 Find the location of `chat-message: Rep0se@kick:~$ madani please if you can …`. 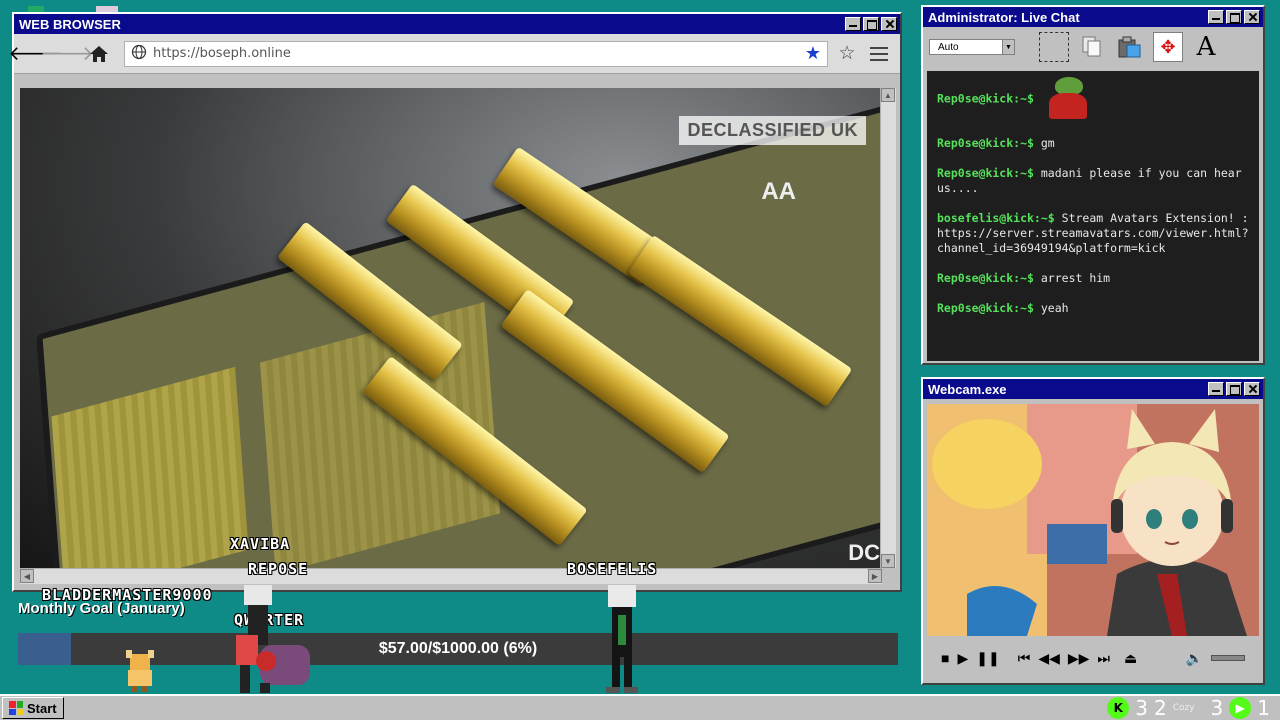

chat-message: Rep0se@kick:~$ madani please if you can … is located at coordinates (1093, 181).